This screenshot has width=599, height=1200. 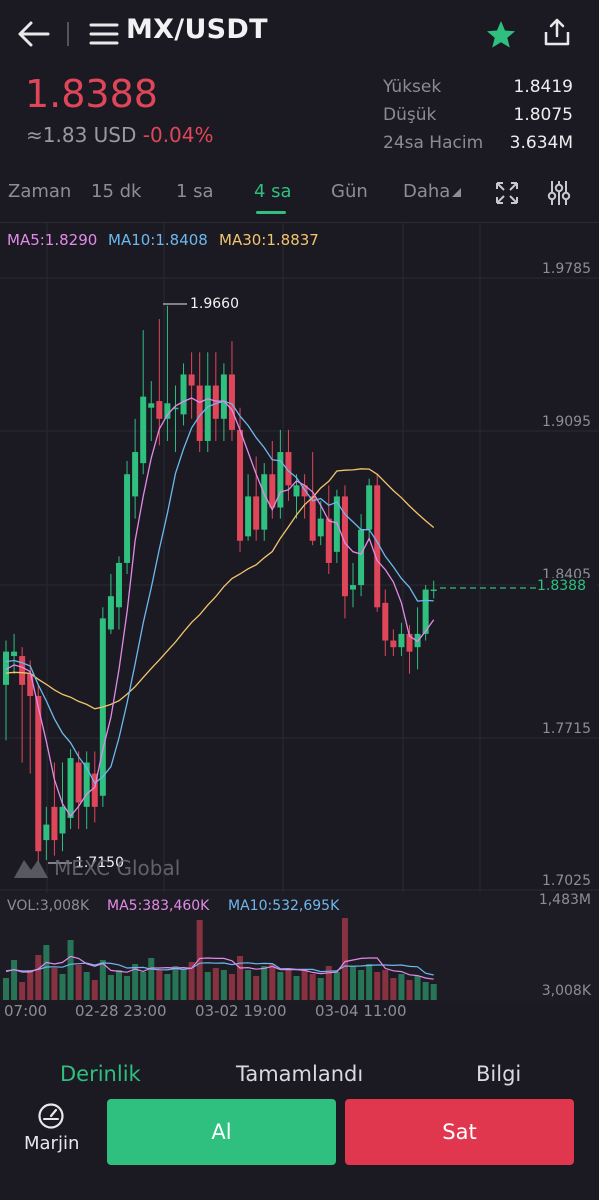 What do you see at coordinates (566, 269) in the screenshot?
I see `y-tick-label: 1.9785` at bounding box center [566, 269].